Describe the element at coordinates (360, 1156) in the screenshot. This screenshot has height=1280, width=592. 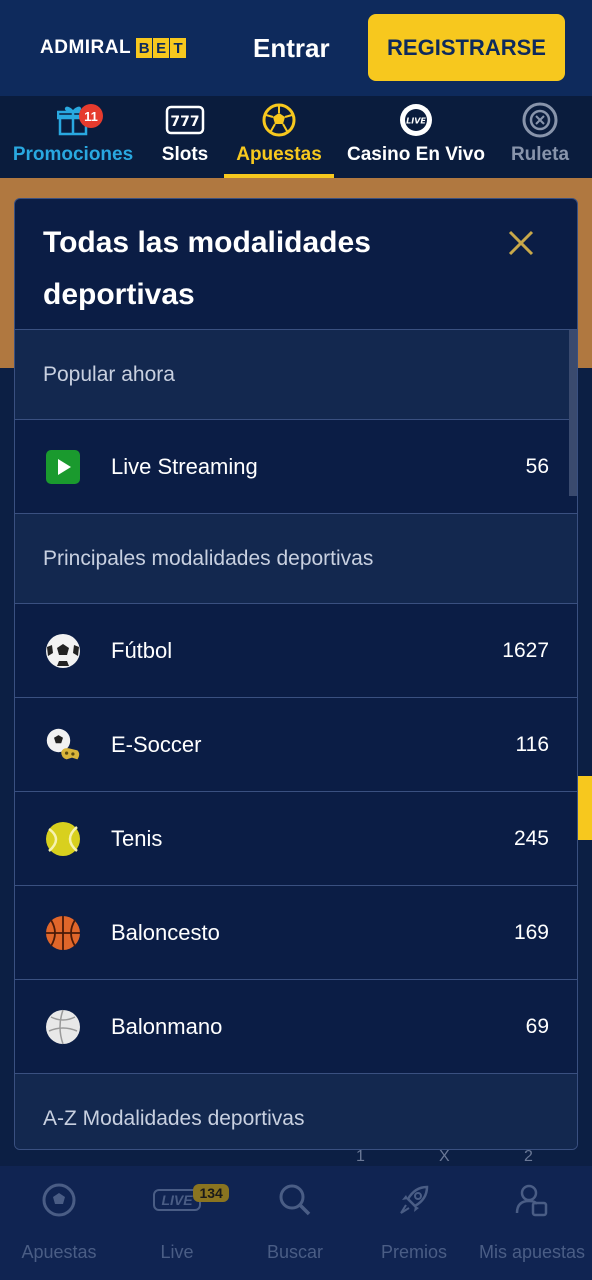
I see `odds-header-1: 1` at that location.